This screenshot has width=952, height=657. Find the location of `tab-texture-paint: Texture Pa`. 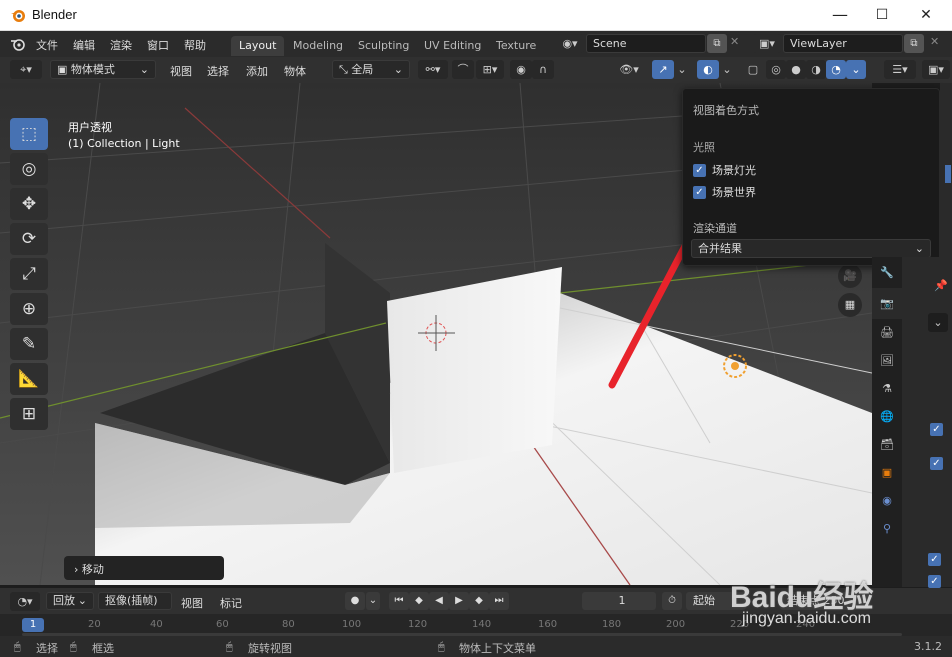

tab-texture-paint: Texture Pa is located at coordinates (519, 46).